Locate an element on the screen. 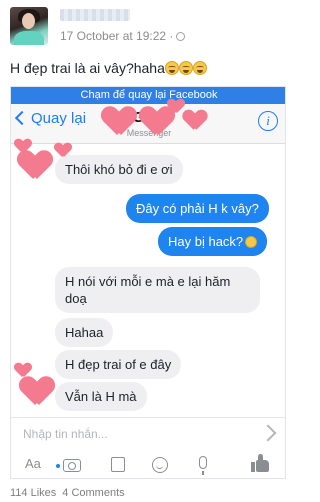  chevron-left-icon is located at coordinates (22, 118).